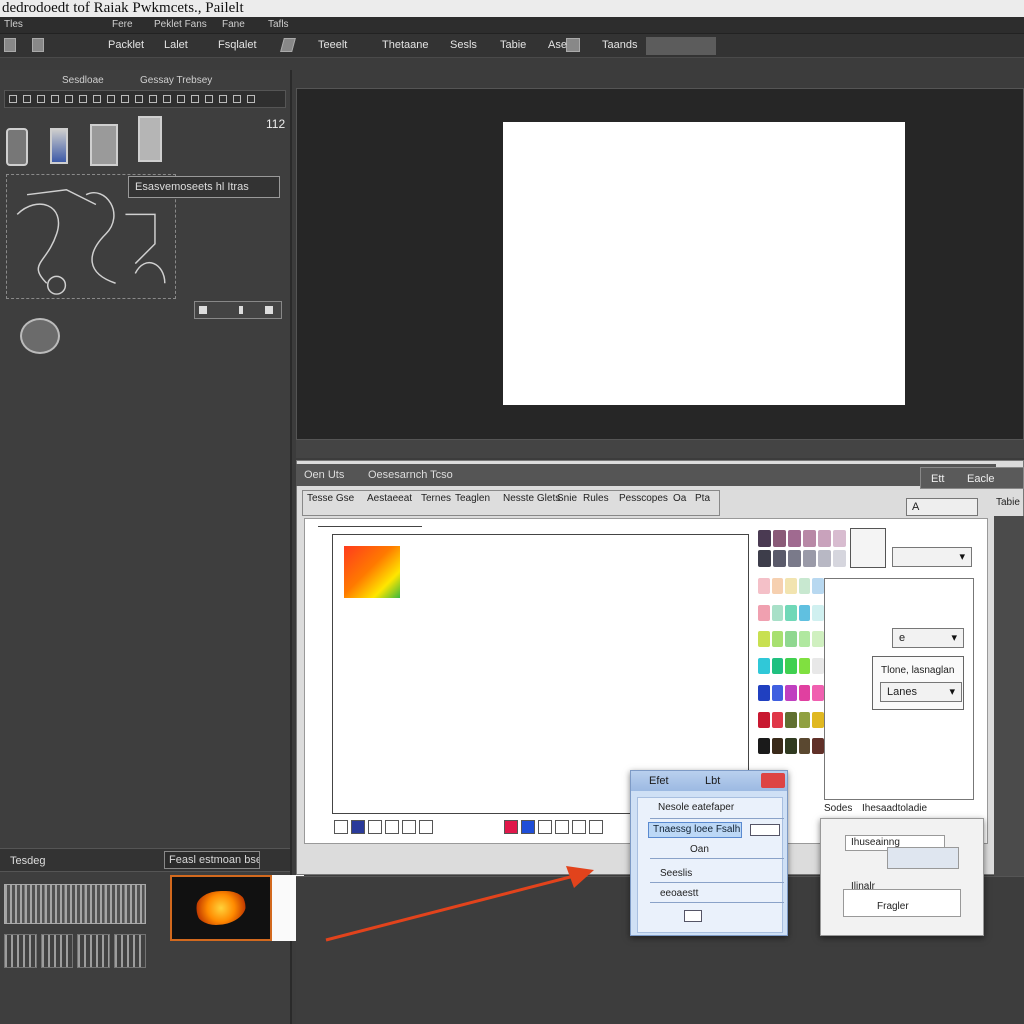 This screenshot has height=1024, width=1024. I want to click on tab: Ihesaadtoladie, so click(894, 808).